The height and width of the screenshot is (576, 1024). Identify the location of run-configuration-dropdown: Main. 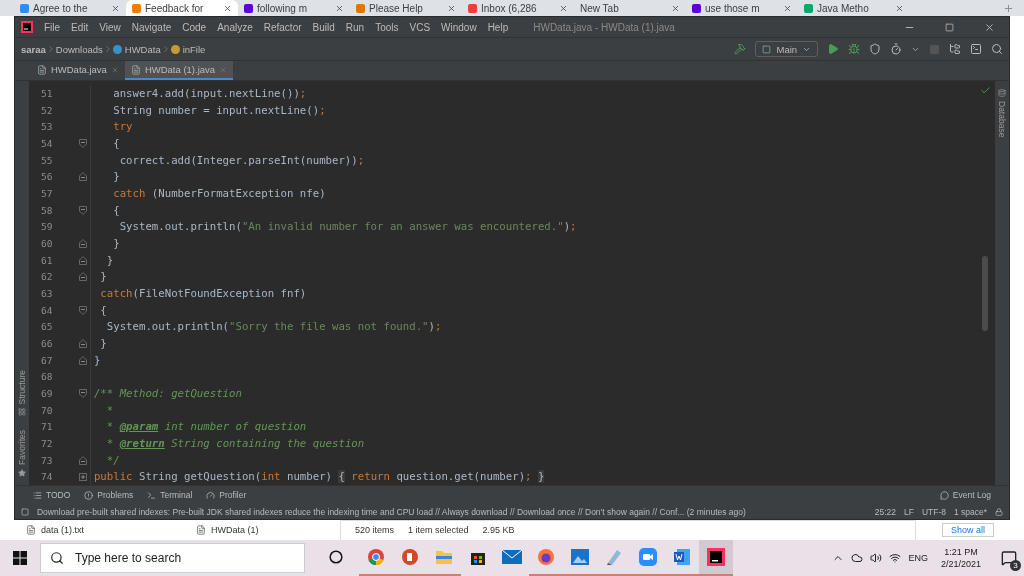
(787, 49).